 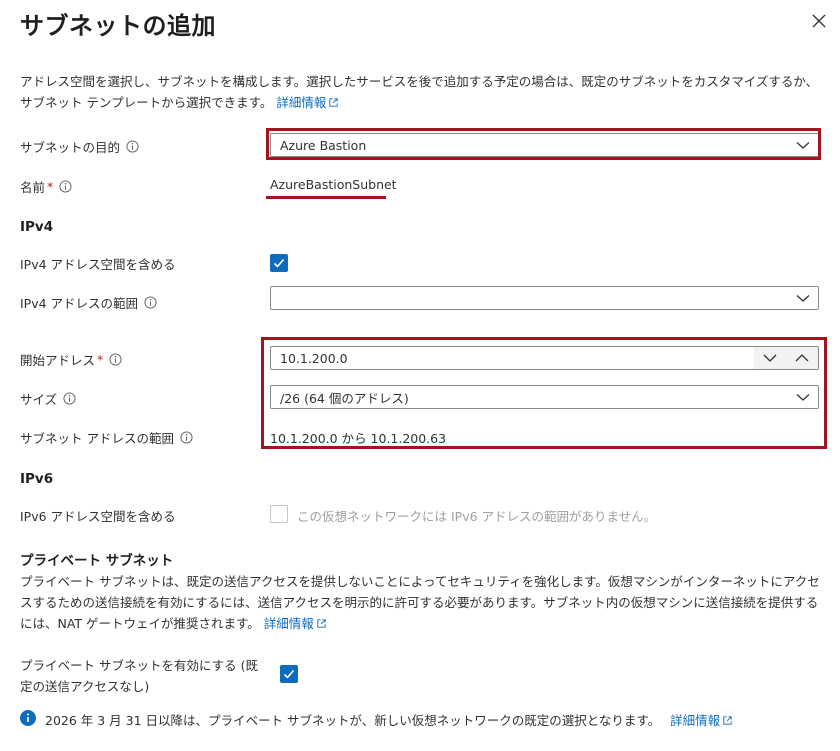 What do you see at coordinates (28, 718) in the screenshot?
I see `info-filled-icon` at bounding box center [28, 718].